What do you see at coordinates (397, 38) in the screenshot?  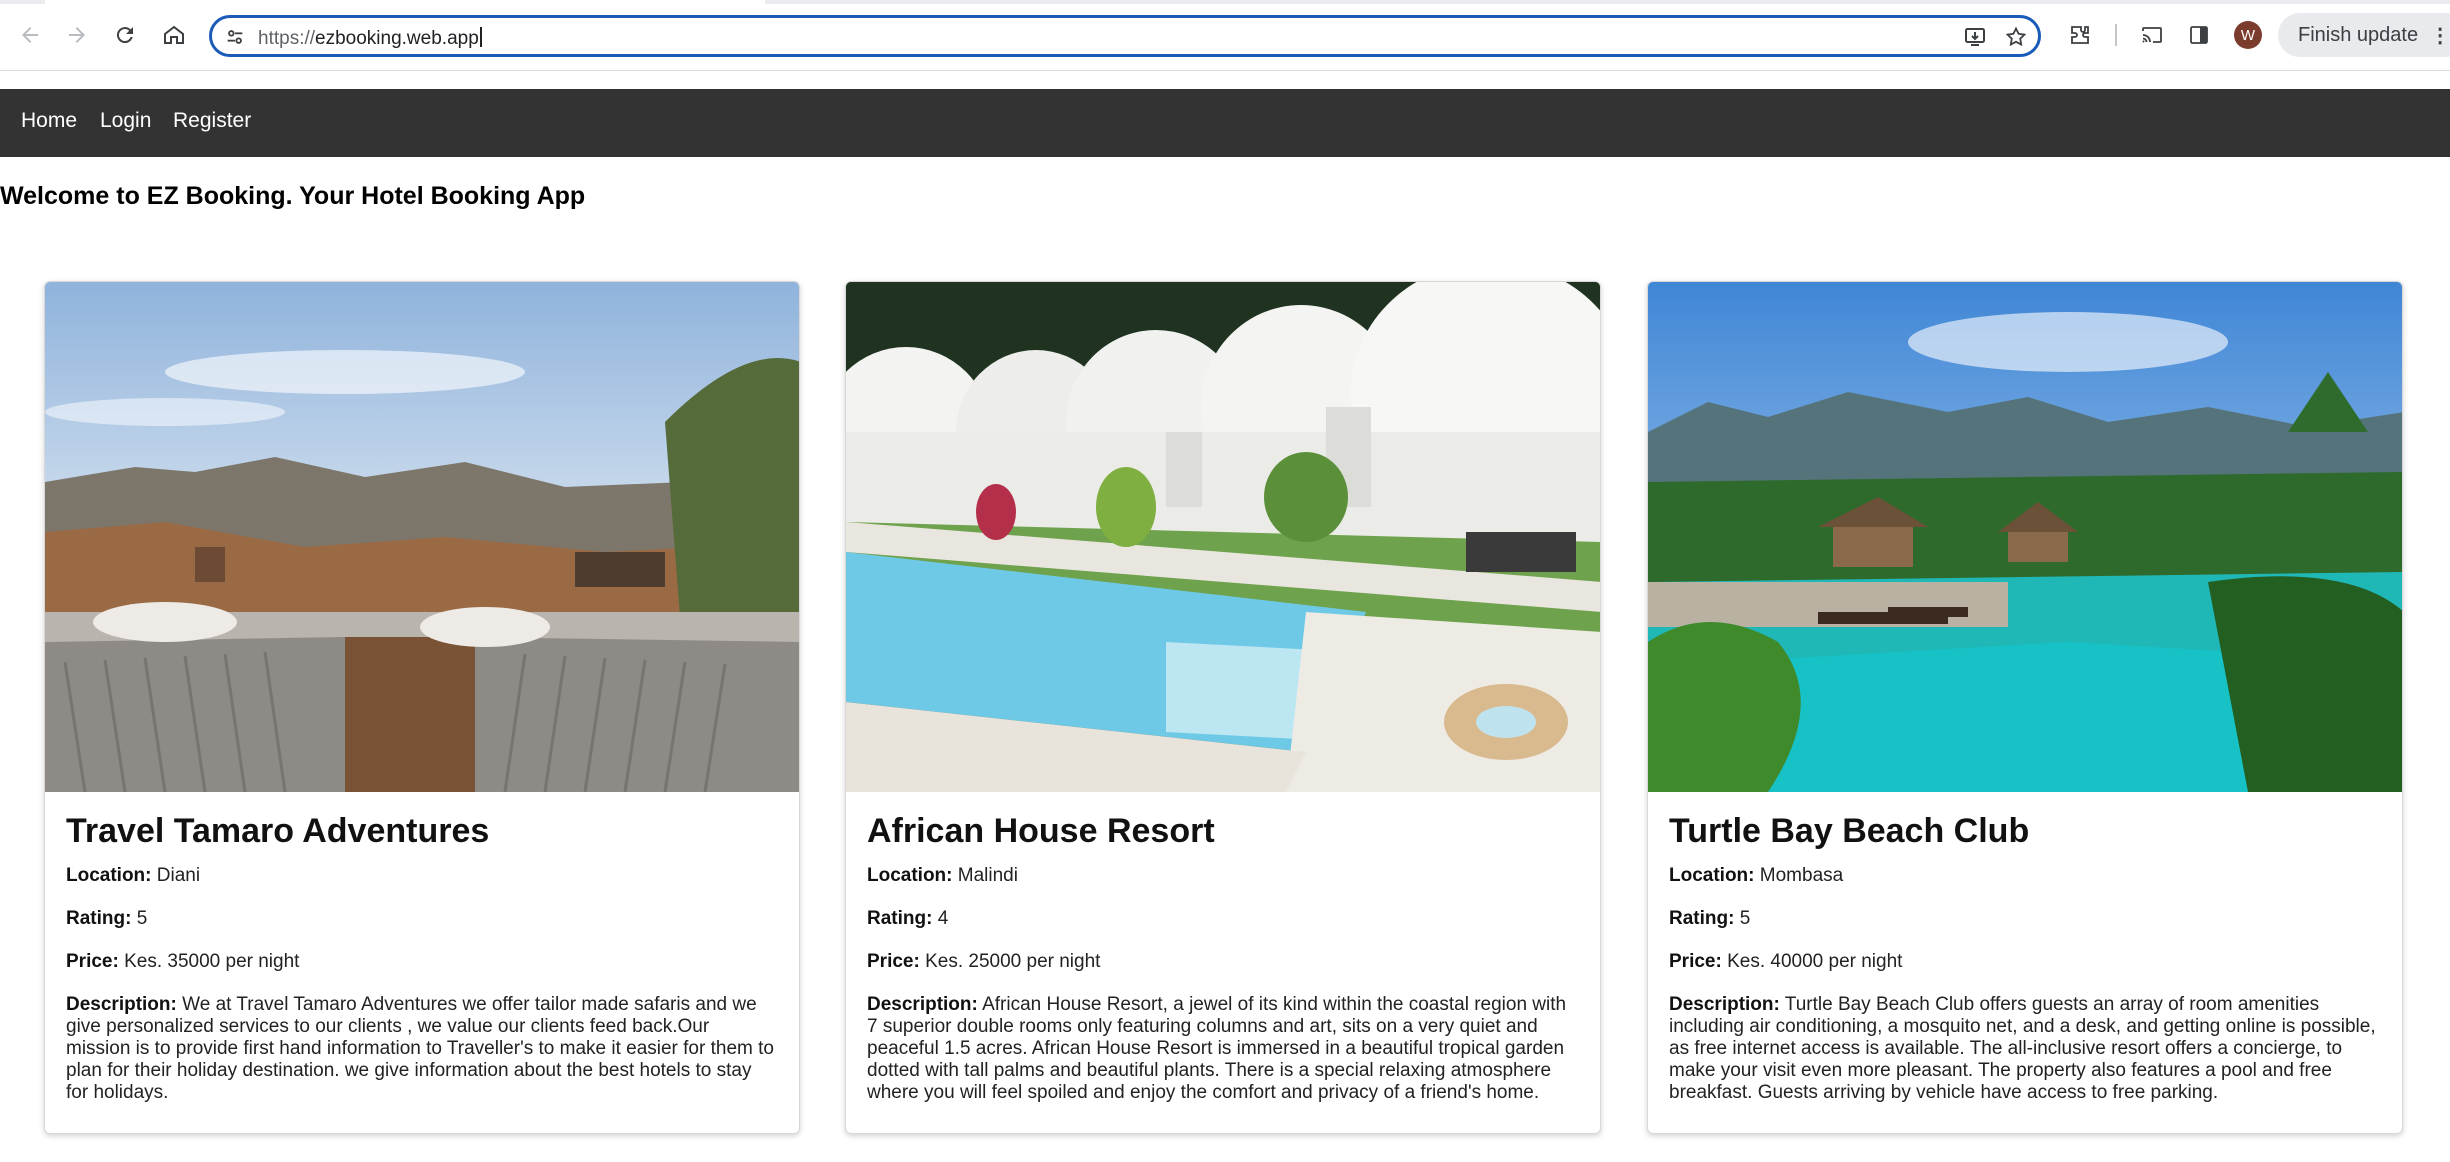 I see `url-host: ezbooking.web.app` at bounding box center [397, 38].